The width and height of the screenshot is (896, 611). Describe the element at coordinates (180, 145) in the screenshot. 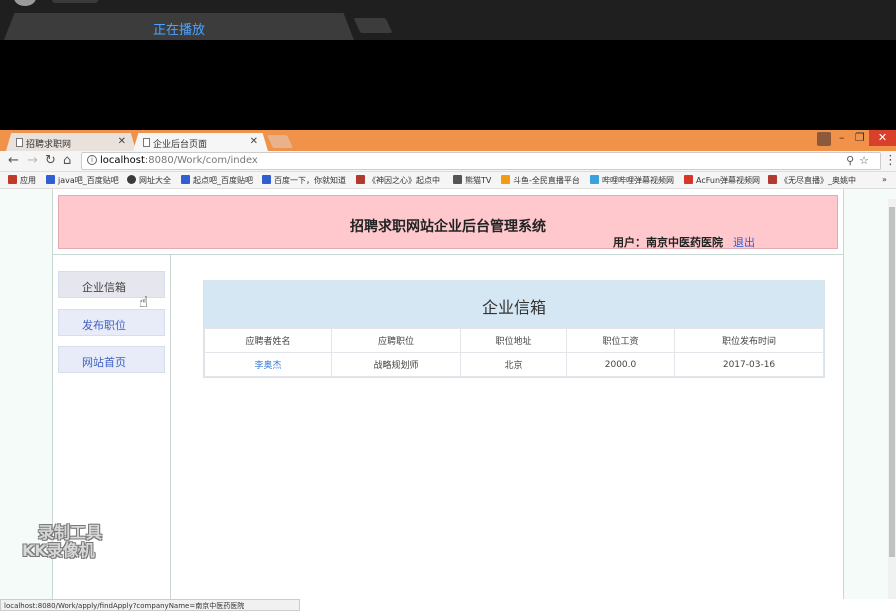

I see `browser-tab-2-label: 企业后台页面` at that location.